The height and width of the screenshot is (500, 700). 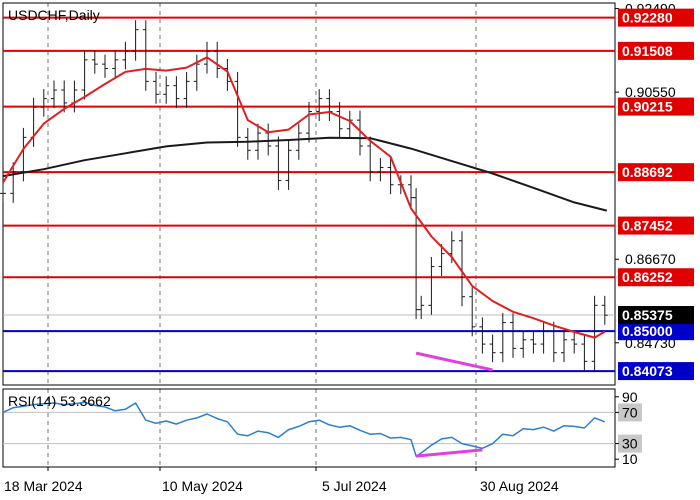 I want to click on level-tag-label: 0.88692, so click(x=647, y=172).